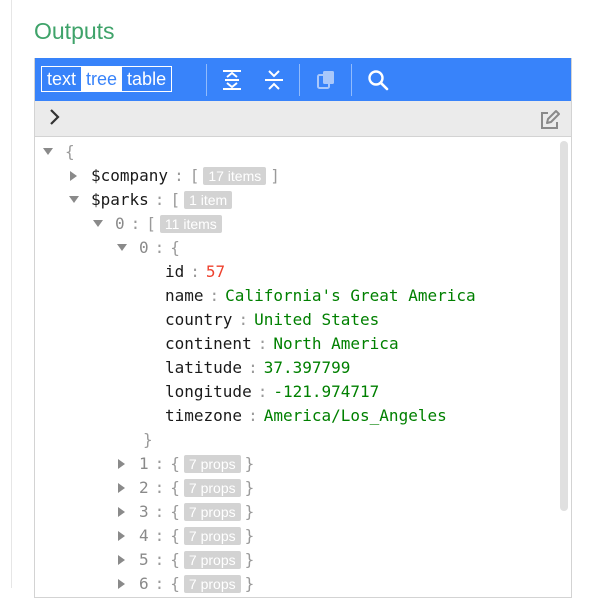 The image size is (590, 598). I want to click on tree-value: 37.397799, so click(307, 367).